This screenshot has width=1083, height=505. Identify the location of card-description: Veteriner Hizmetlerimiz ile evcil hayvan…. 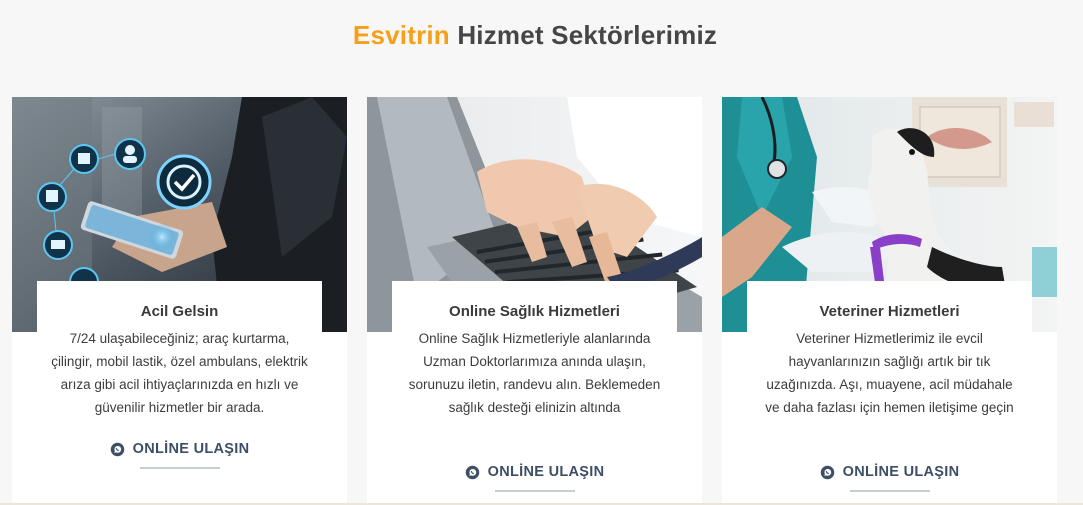
(889, 373).